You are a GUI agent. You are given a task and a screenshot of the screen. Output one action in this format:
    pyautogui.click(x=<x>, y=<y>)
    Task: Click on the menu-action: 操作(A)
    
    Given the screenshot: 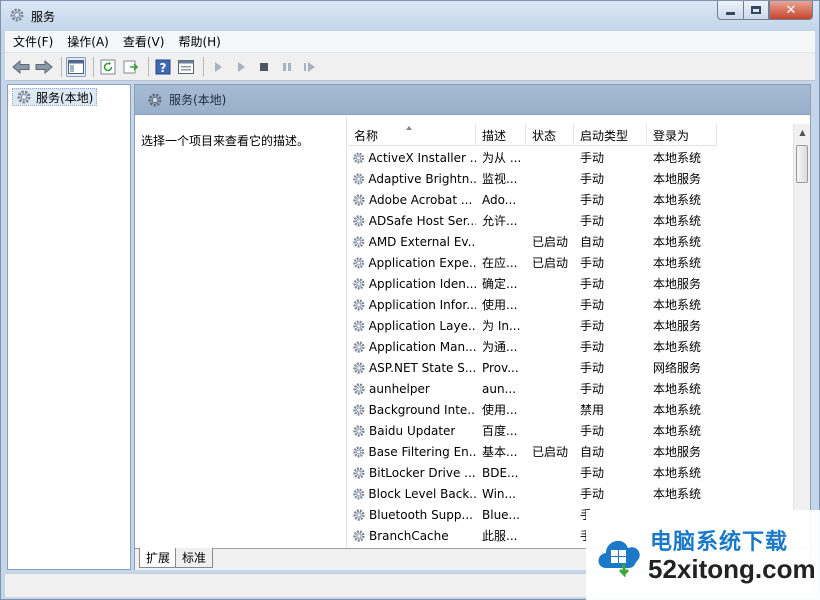 What is the action you would take?
    pyautogui.click(x=88, y=41)
    